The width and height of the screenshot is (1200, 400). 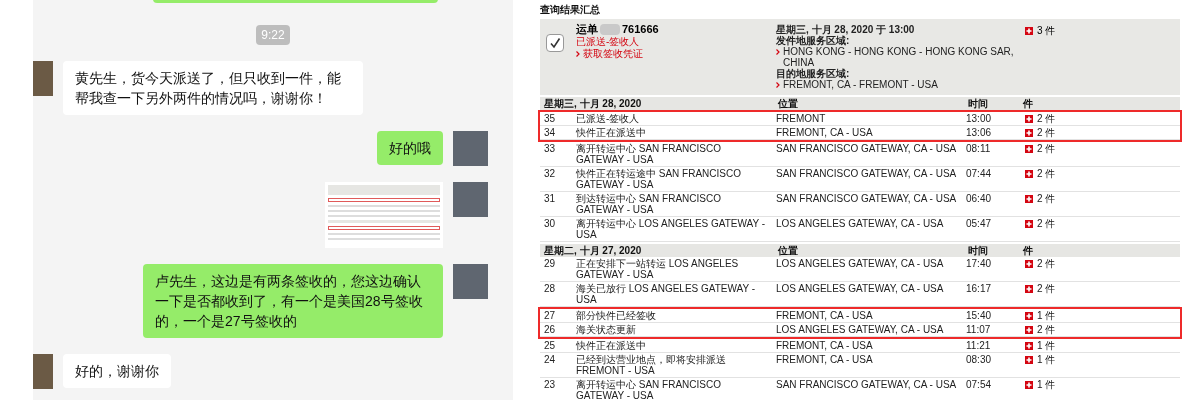 What do you see at coordinates (979, 224) in the screenshot?
I see `table-cell-text: 05:47` at bounding box center [979, 224].